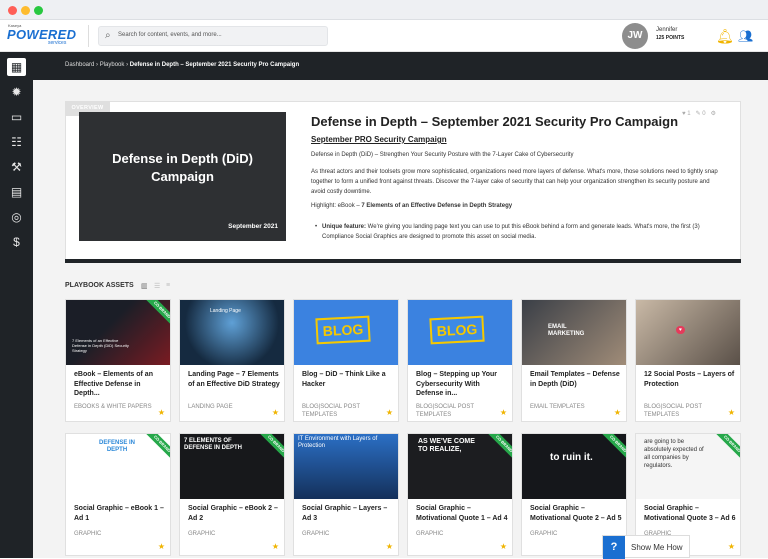  What do you see at coordinates (689, 114) in the screenshot?
I see `like-count: 1` at bounding box center [689, 114].